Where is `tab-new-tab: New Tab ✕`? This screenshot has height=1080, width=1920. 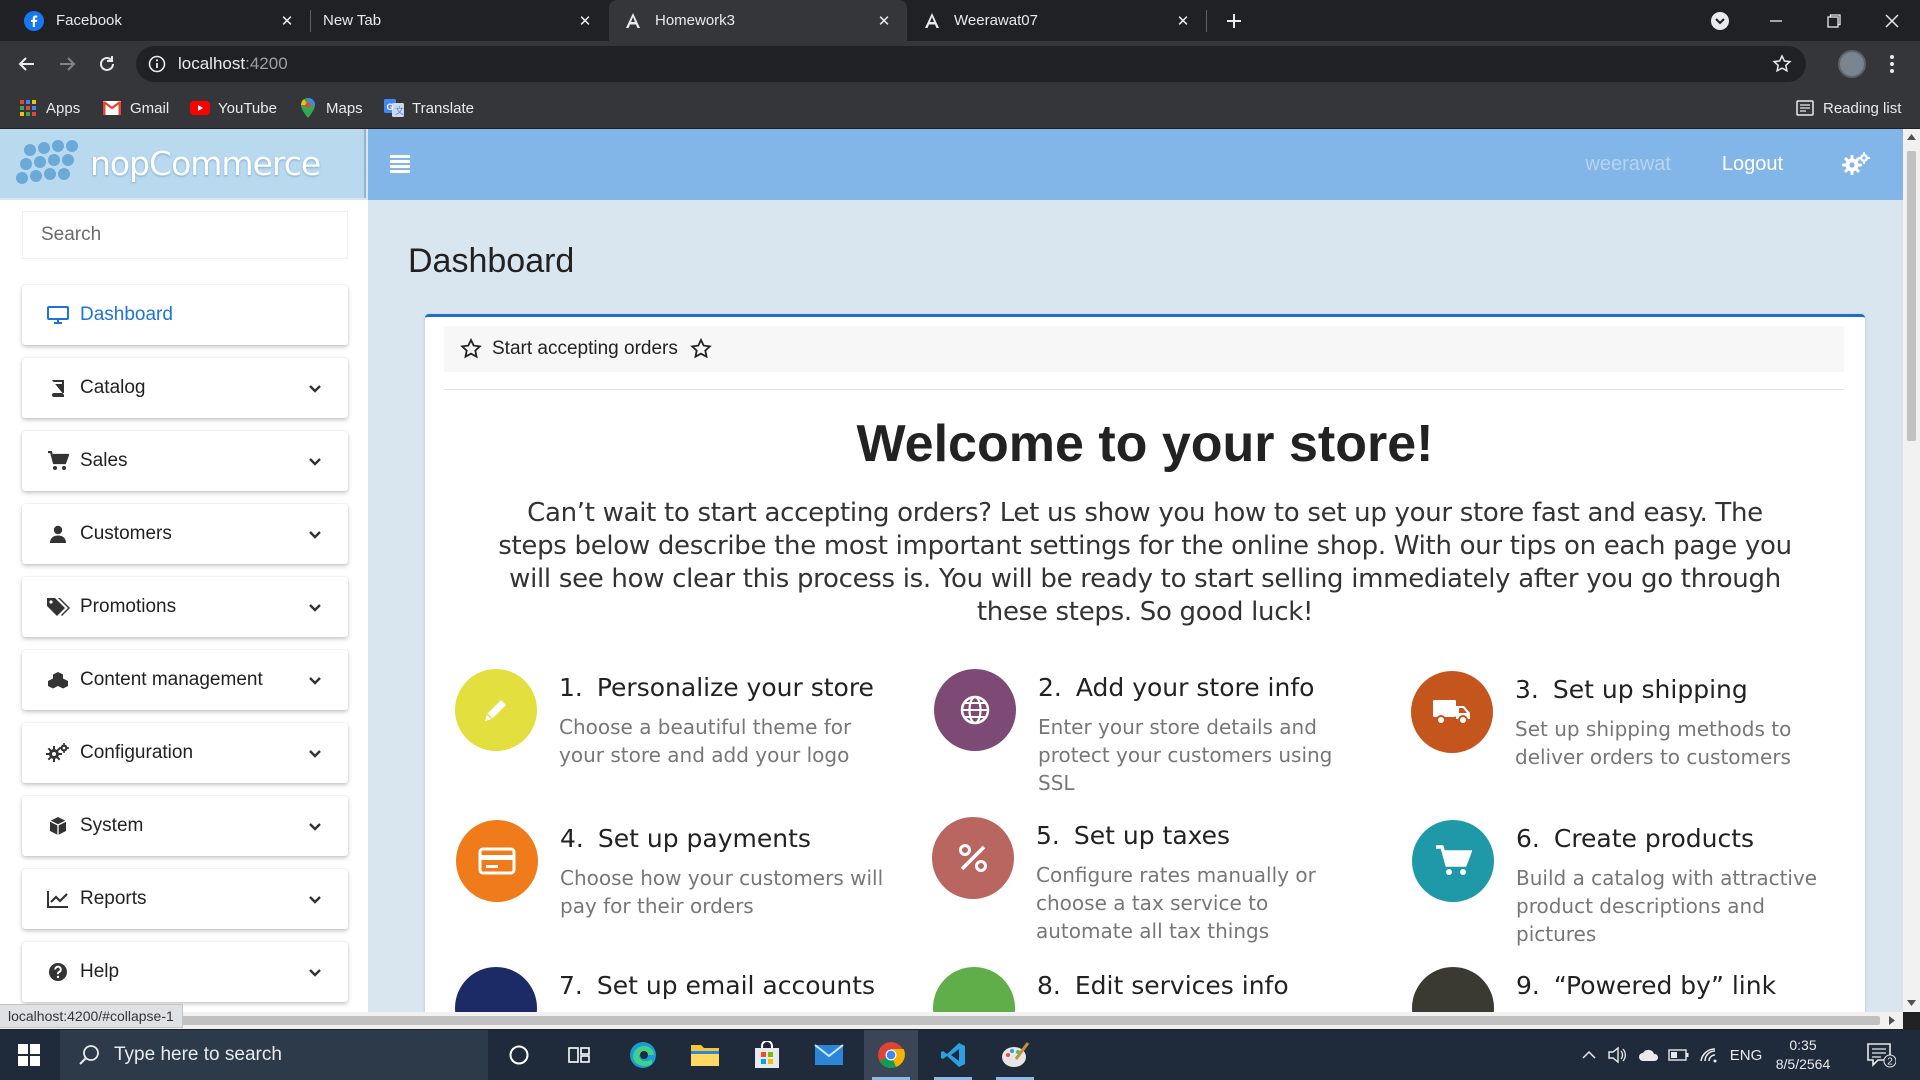 tab-new-tab: New Tab ✕ is located at coordinates (459, 20).